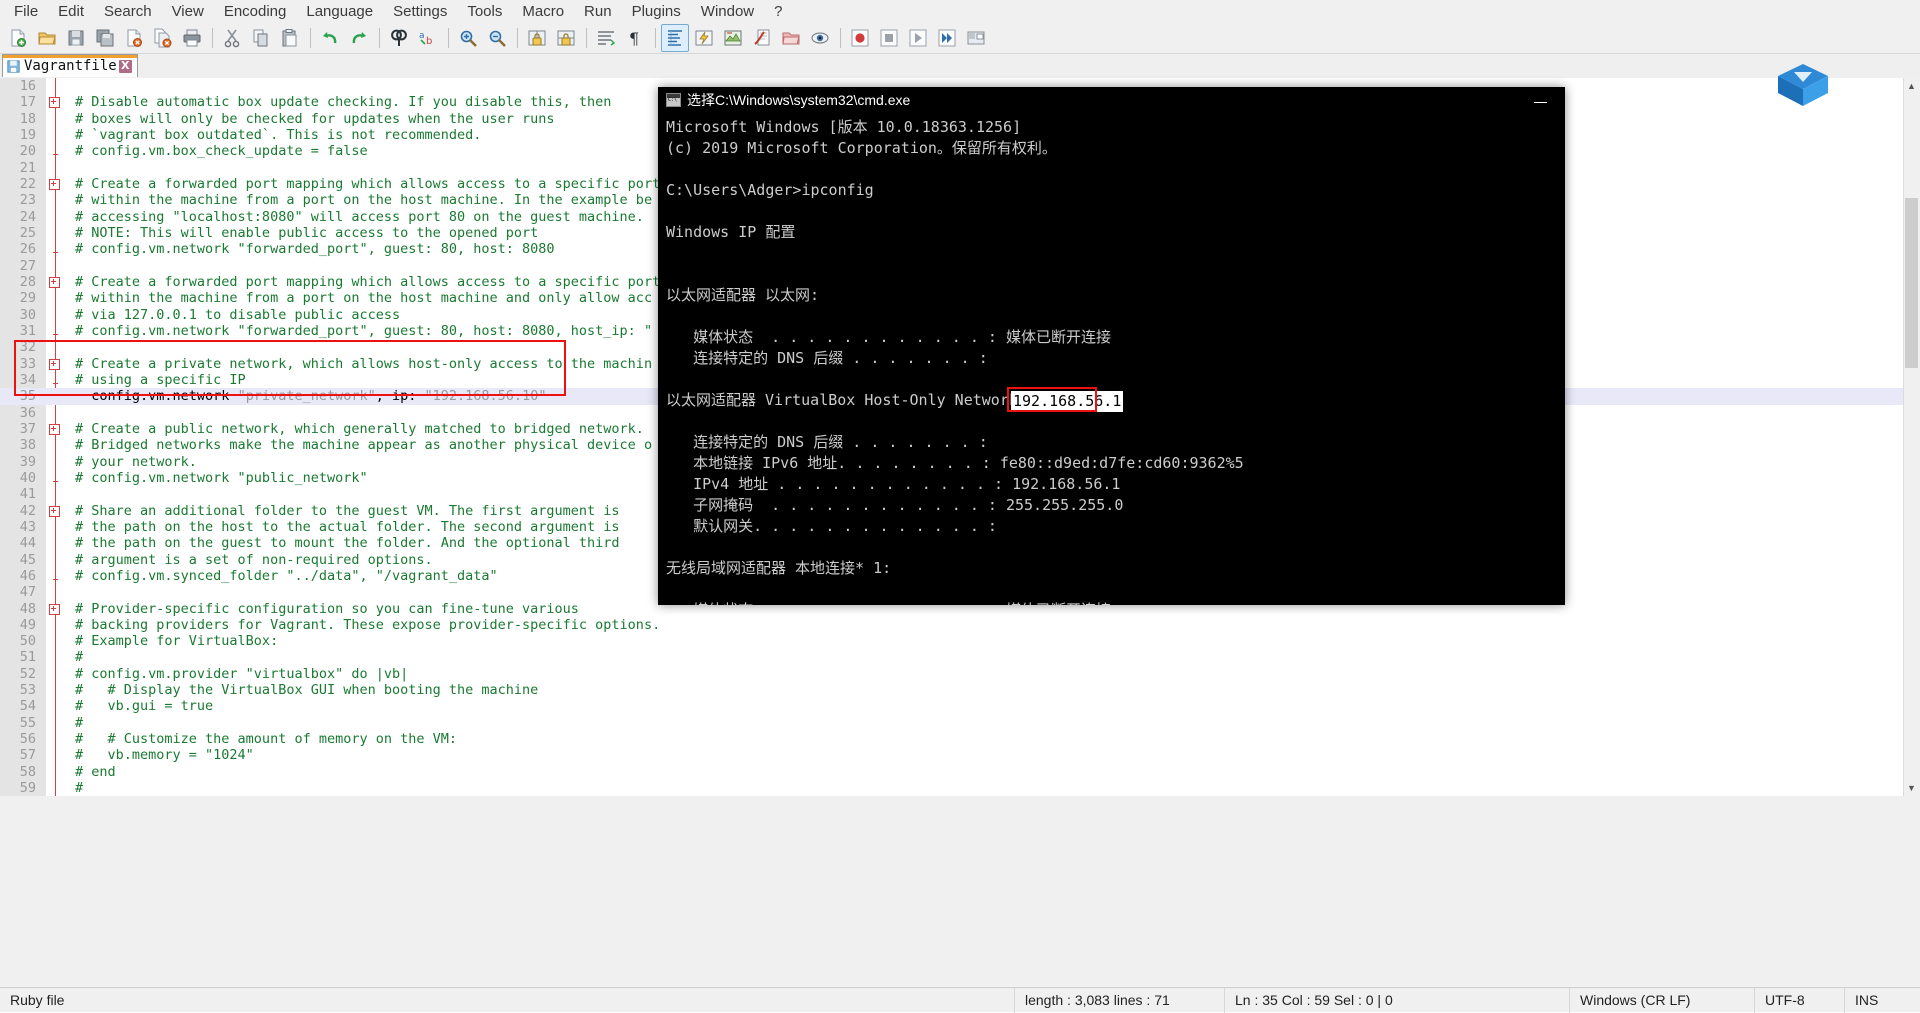 This screenshot has height=1013, width=1920. Describe the element at coordinates (791, 38) in the screenshot. I see `folder-as-workspace-icon` at that location.